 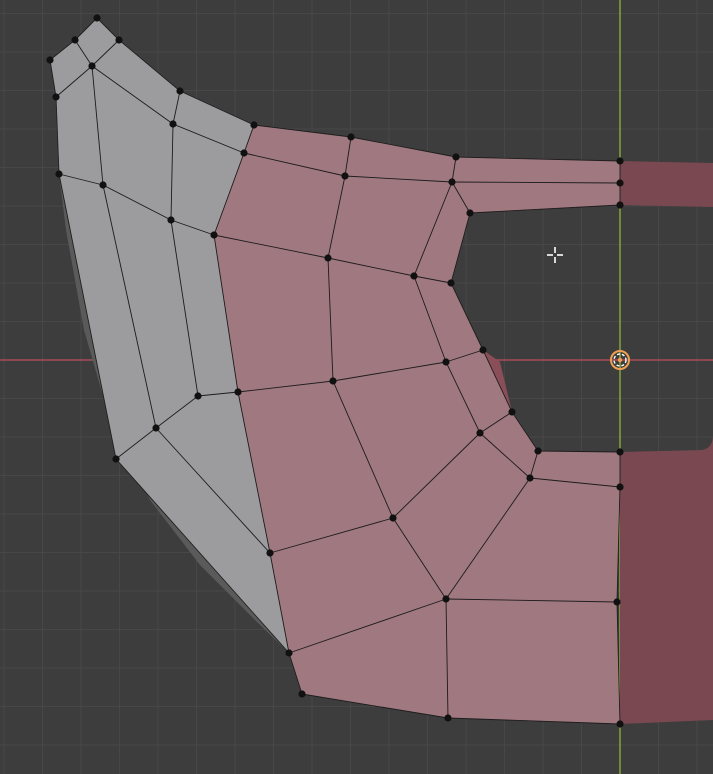 What do you see at coordinates (555, 255) in the screenshot?
I see `crosshair-cursor-icon` at bounding box center [555, 255].